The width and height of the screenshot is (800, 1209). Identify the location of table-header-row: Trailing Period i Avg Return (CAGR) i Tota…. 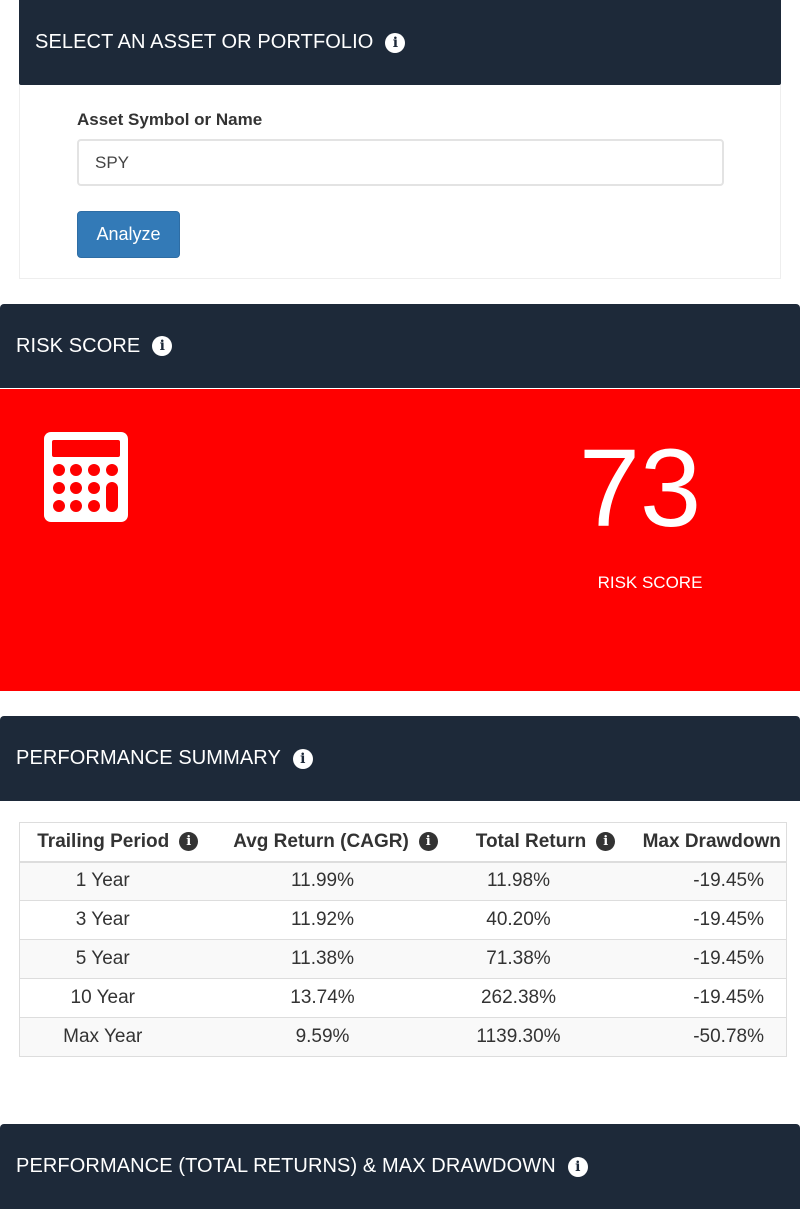
(403, 842).